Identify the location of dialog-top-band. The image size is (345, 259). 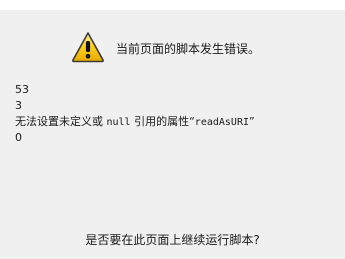
(172, 5).